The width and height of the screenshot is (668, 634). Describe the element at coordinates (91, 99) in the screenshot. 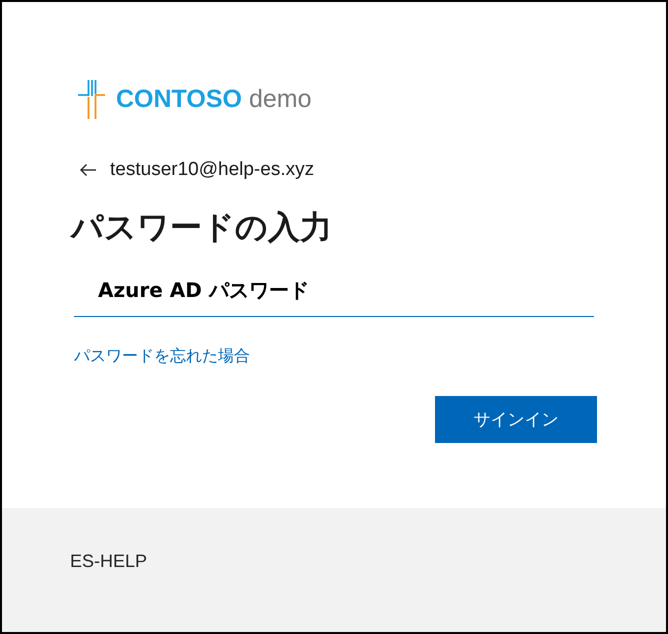

I see `cross-lines-logo-icon` at that location.